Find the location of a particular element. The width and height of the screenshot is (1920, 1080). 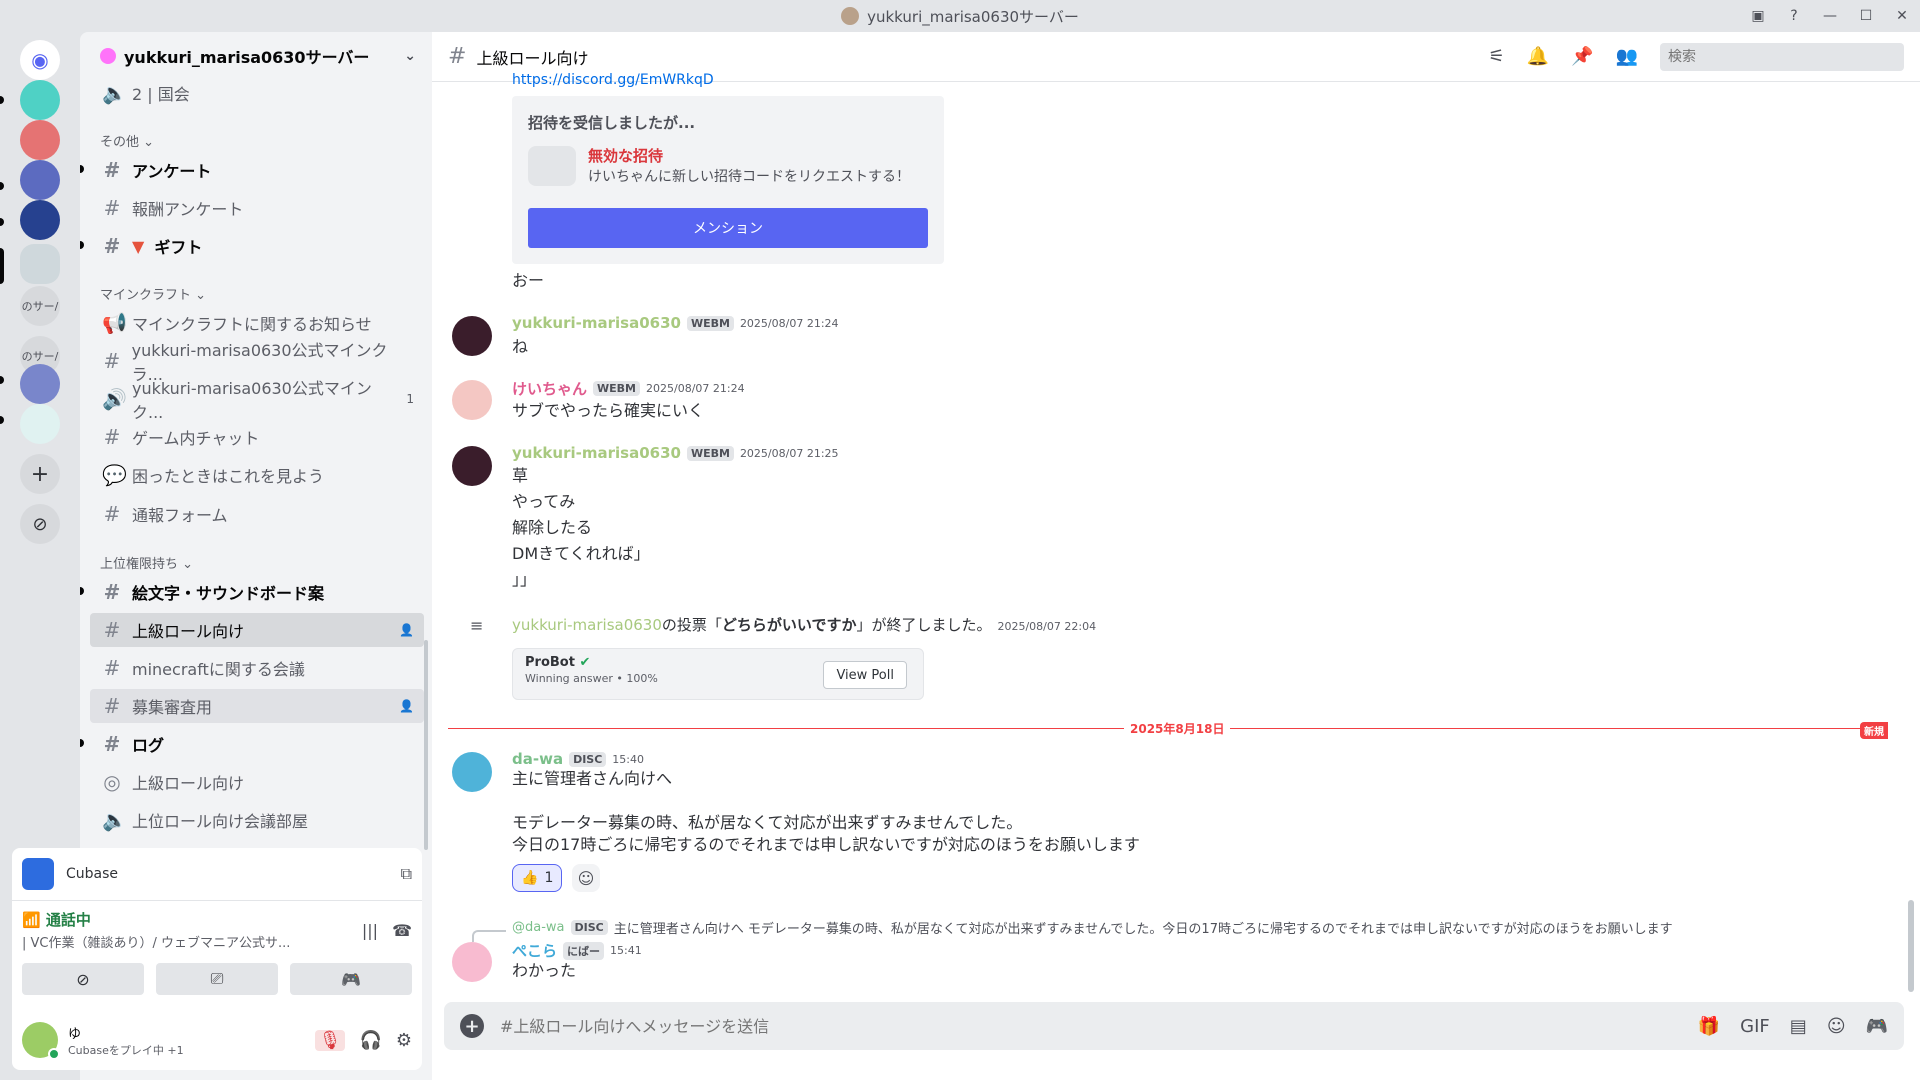

channel-mc-meeting: # minecraftに関する会議 is located at coordinates (257, 668).